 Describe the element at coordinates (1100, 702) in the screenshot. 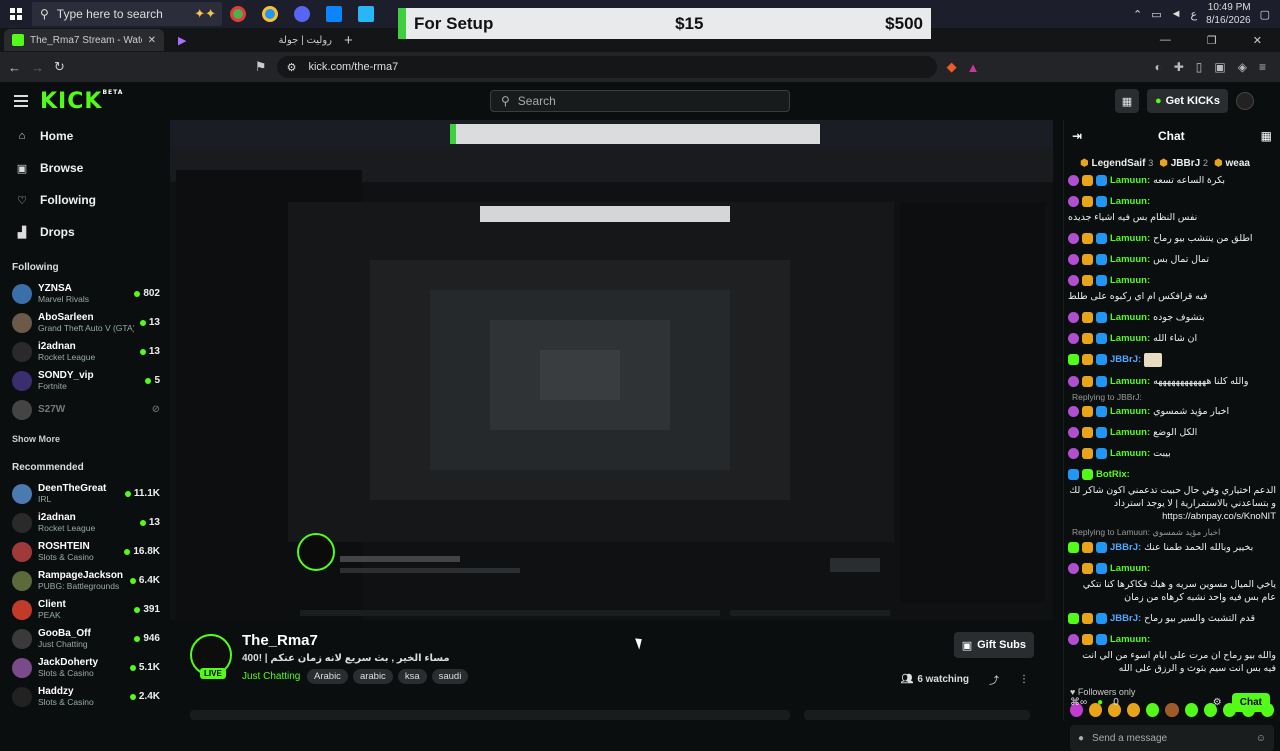

I see `kicks-coin-icon: ●` at that location.